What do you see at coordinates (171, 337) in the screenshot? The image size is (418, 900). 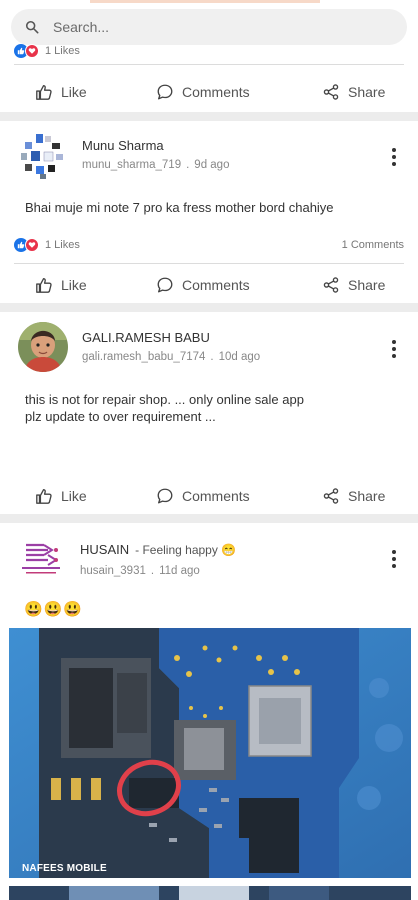 I see `author-name: GALI.RAMESH BABU` at bounding box center [171, 337].